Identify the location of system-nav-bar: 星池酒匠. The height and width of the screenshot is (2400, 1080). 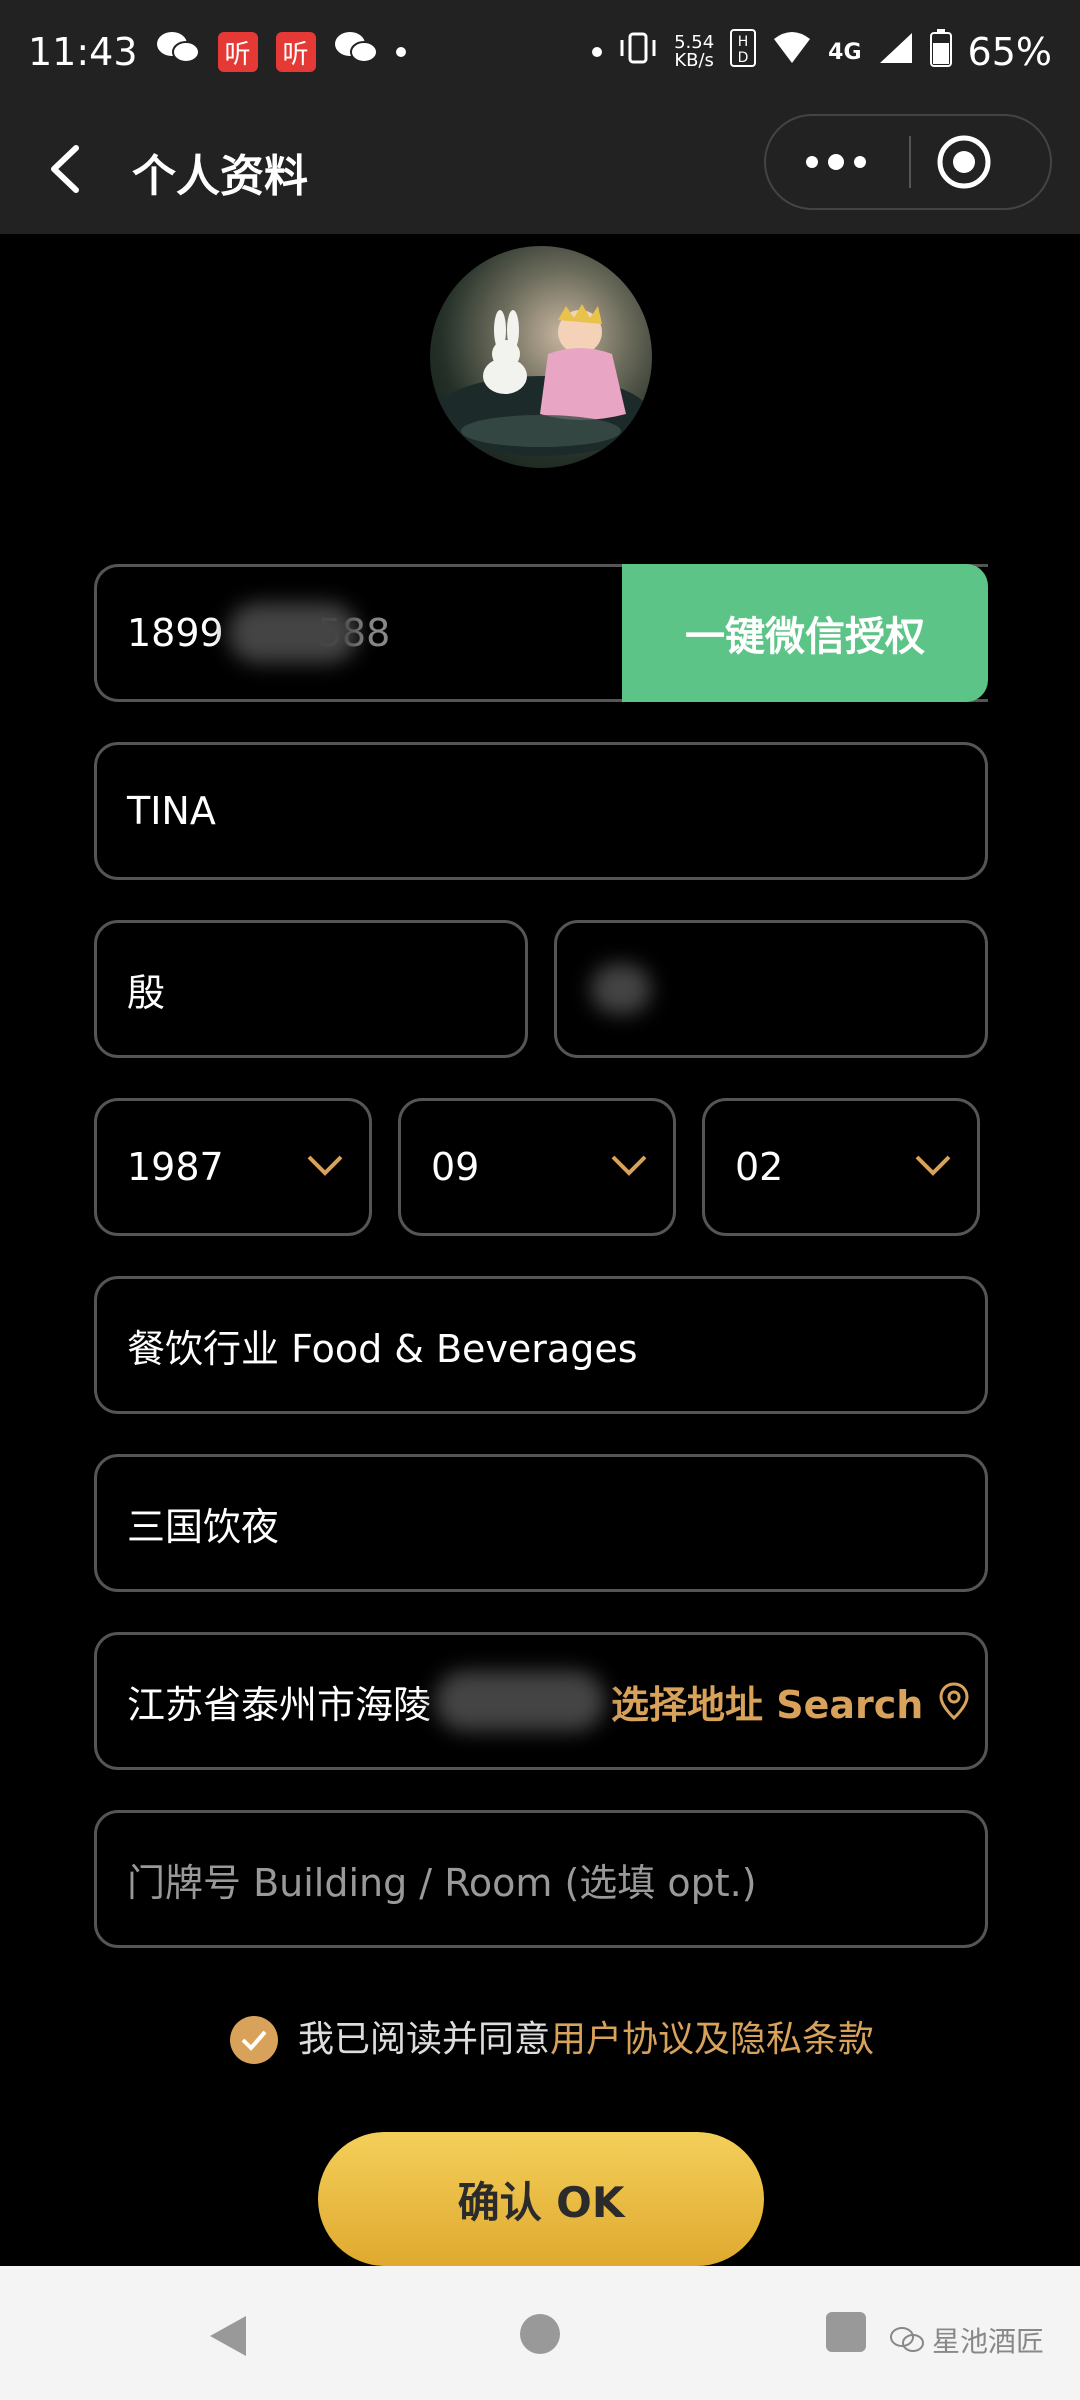
(540, 2333).